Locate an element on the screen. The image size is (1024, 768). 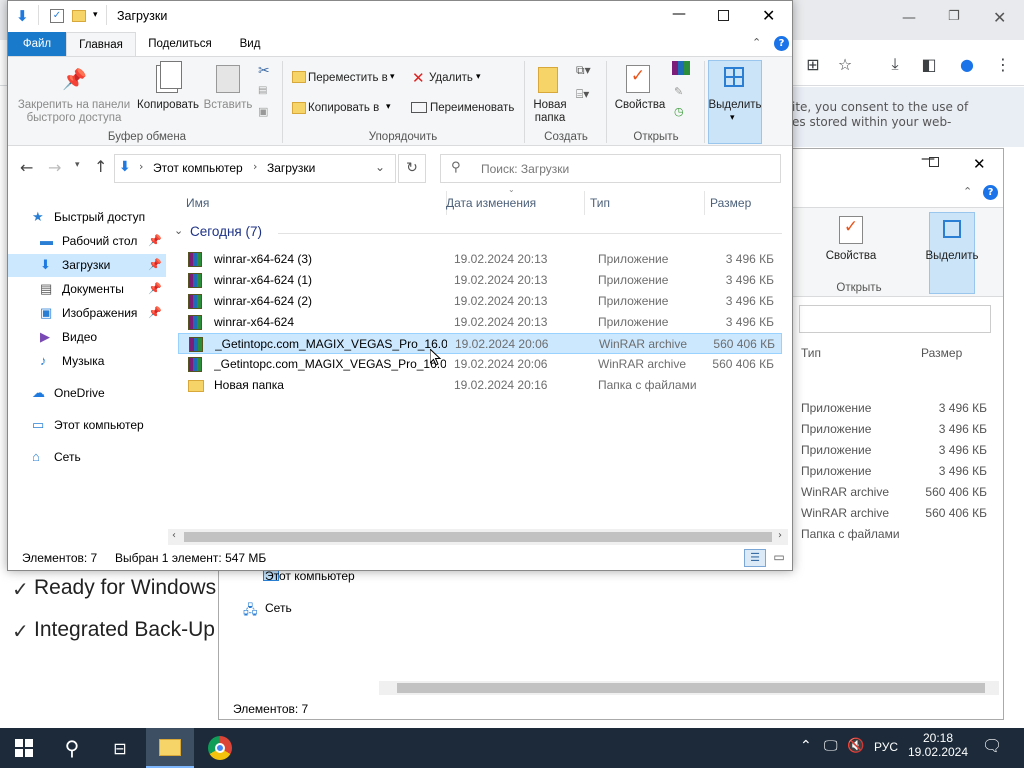
horizontal-scrollbar is located at coordinates (689, 688).